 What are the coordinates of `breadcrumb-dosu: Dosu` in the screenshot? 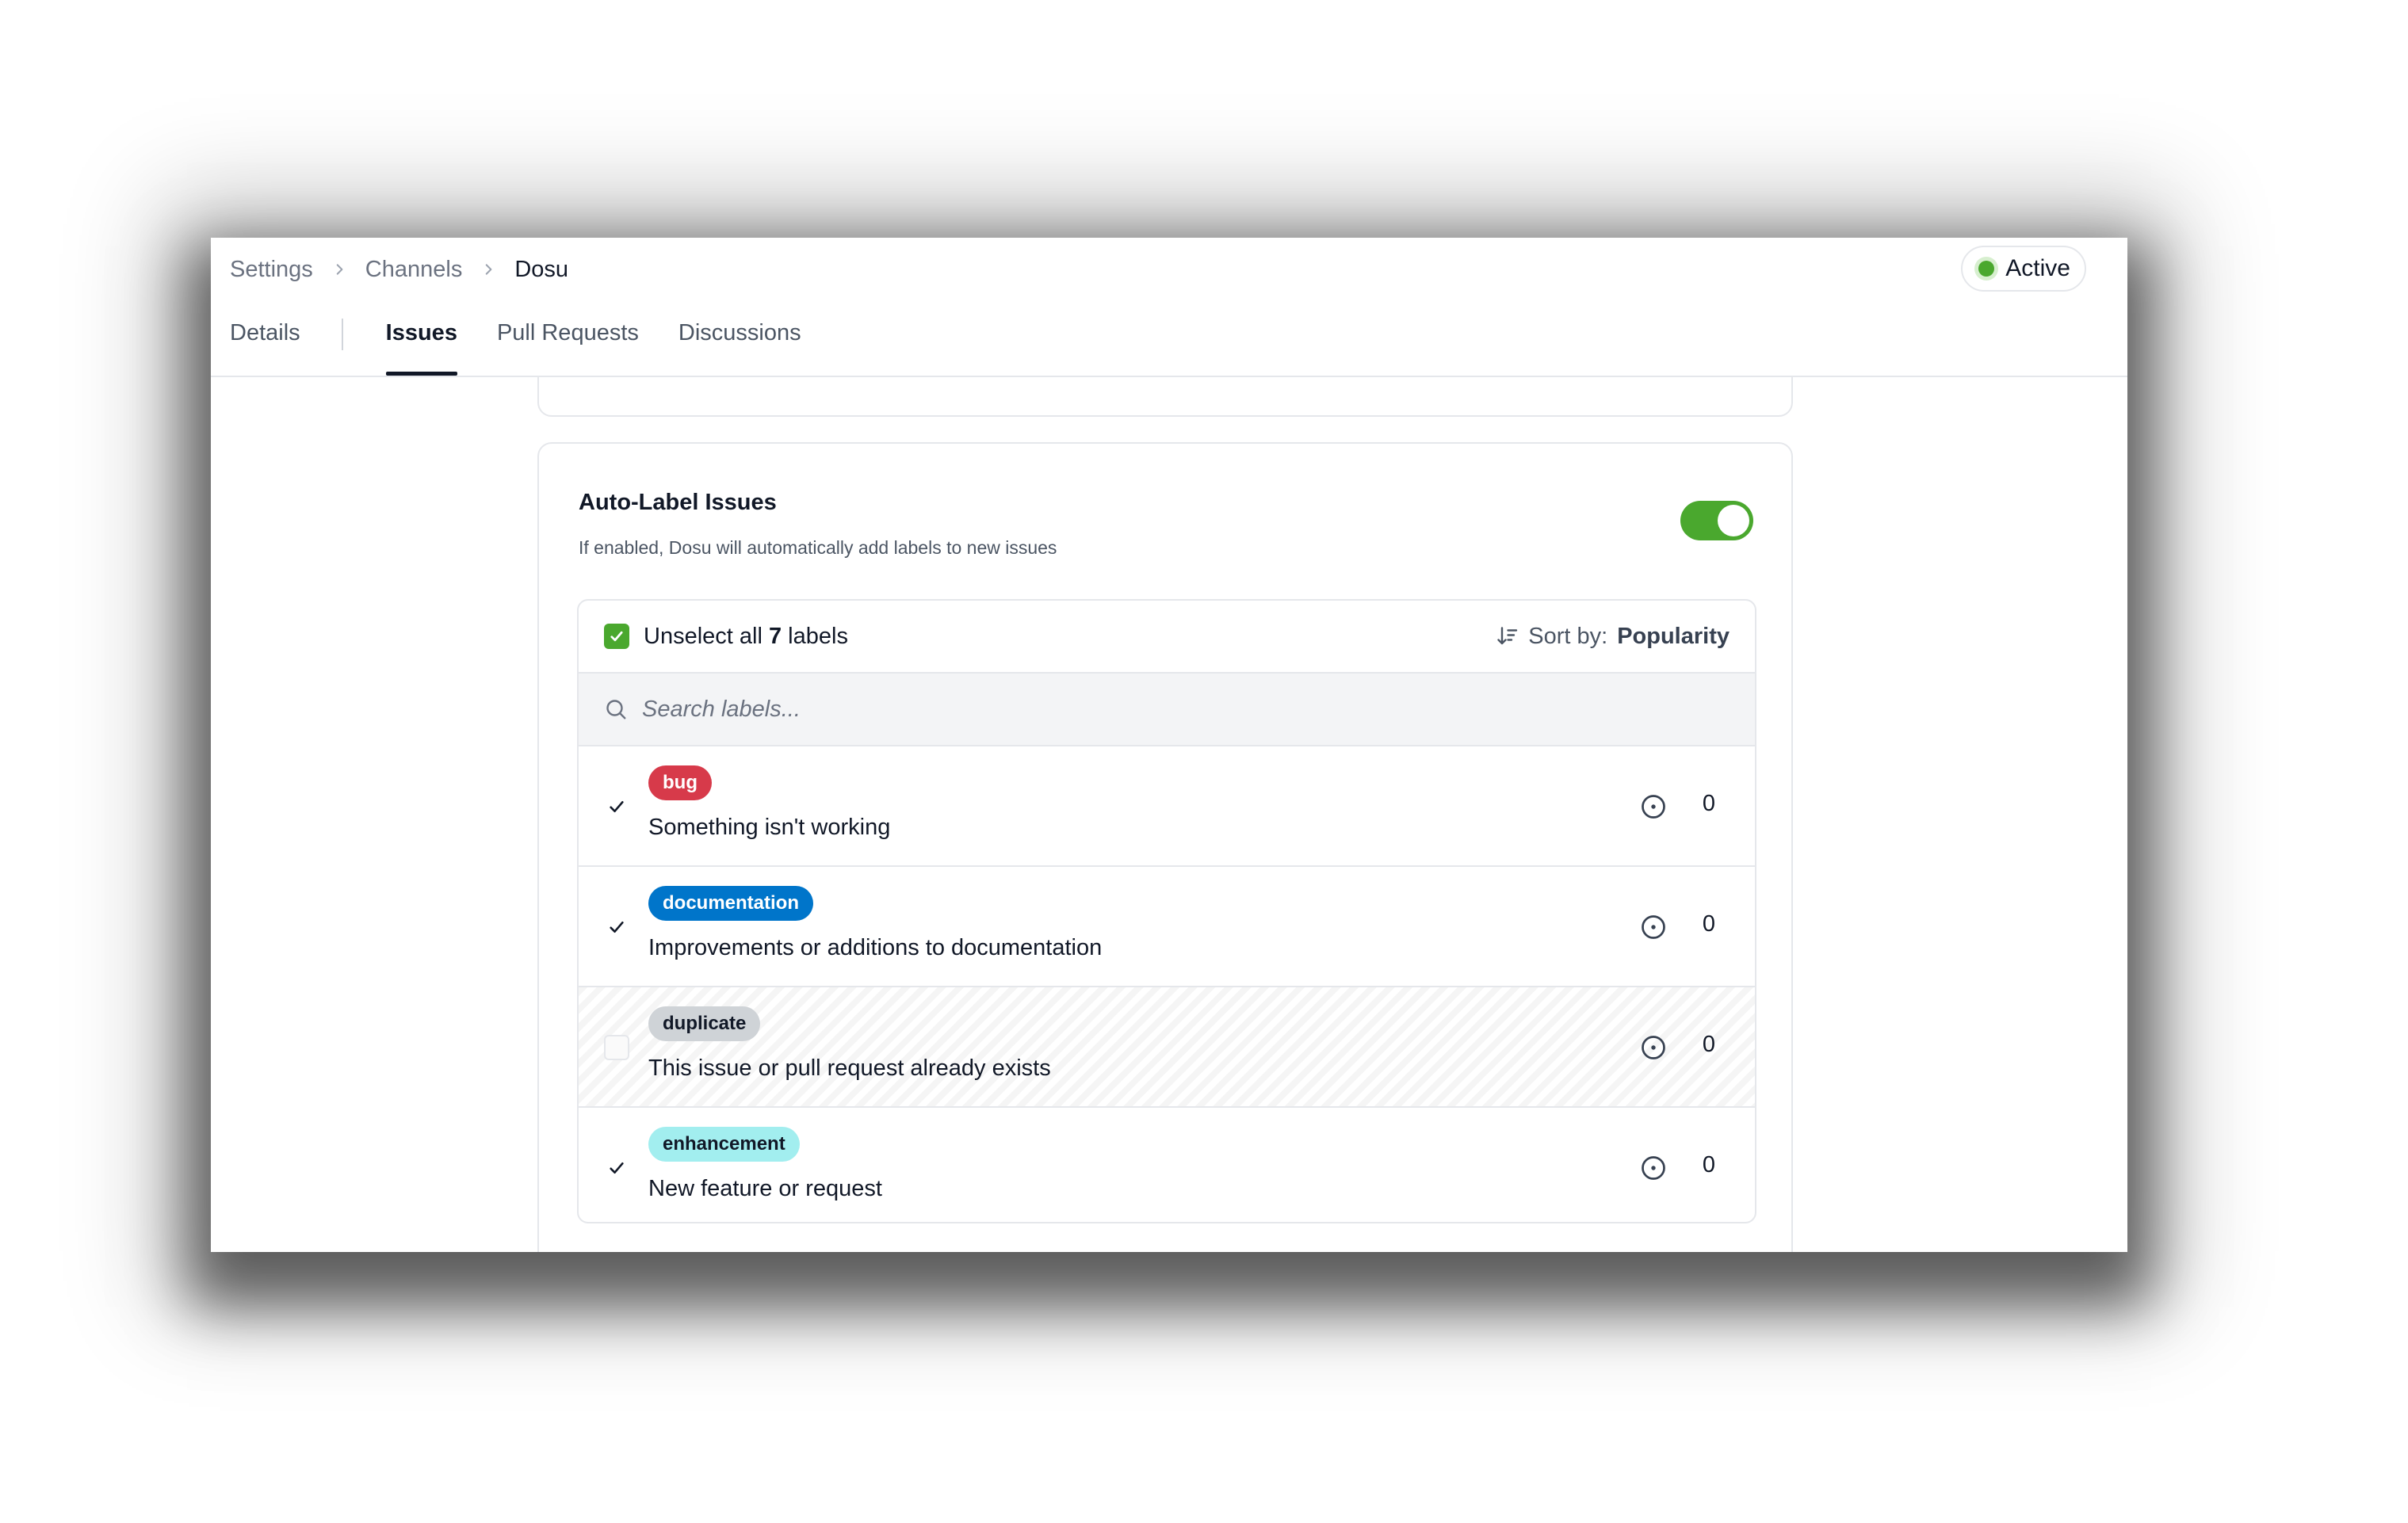 It's located at (541, 269).